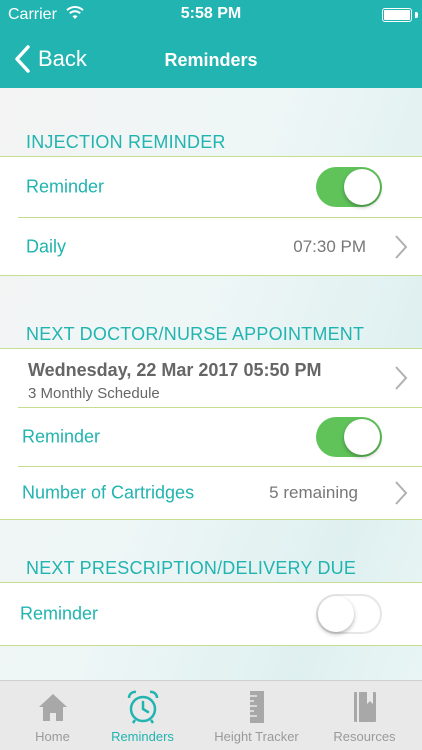 The height and width of the screenshot is (750, 422). I want to click on injection-reminder-label: Reminder, so click(65, 186).